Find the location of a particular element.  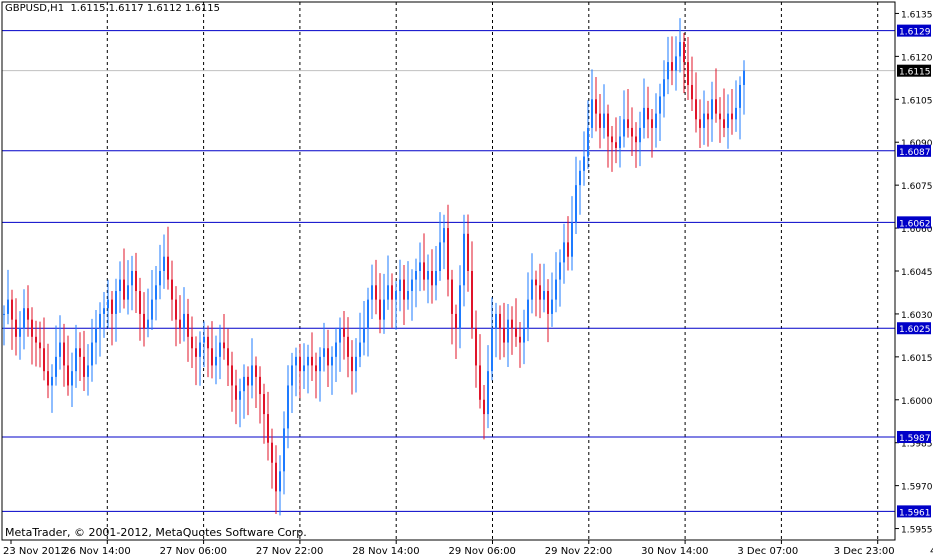

level-price-label: 1.5987 is located at coordinates (915, 439).